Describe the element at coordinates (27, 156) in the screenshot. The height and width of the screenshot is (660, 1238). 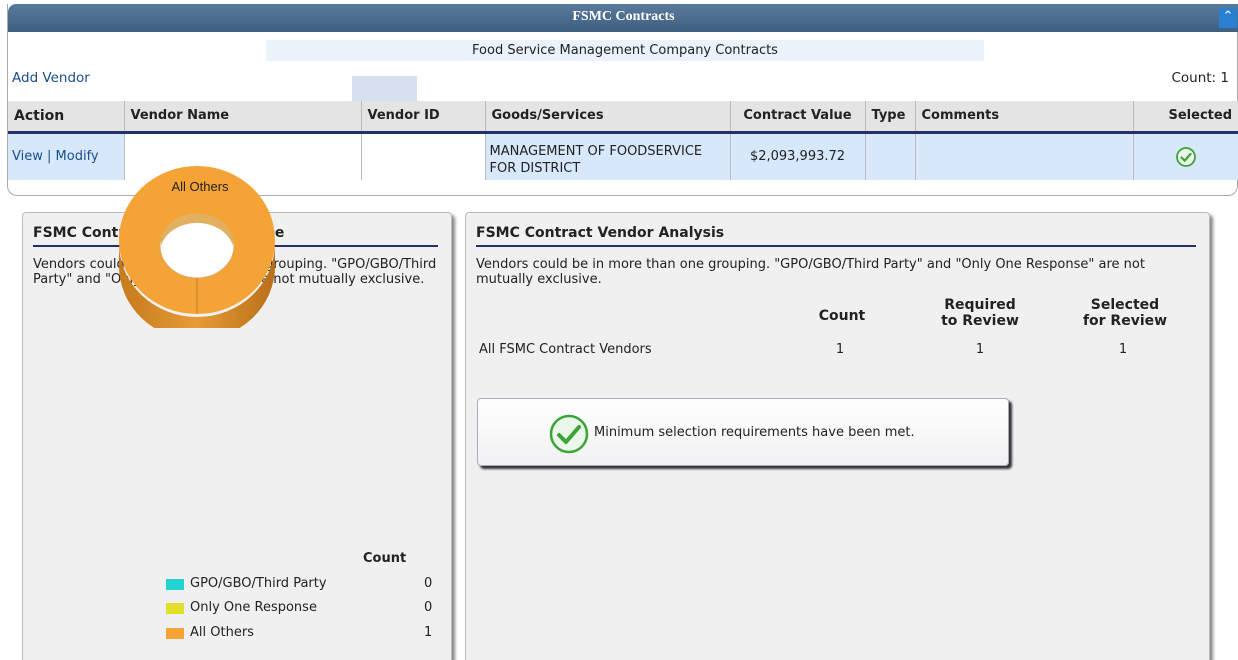
I see `view-link: View` at that location.